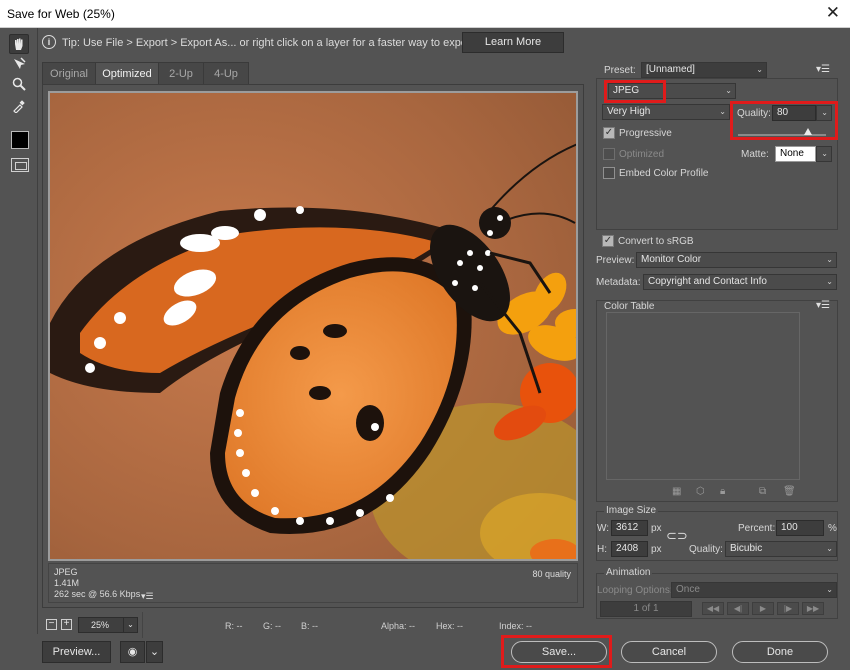  What do you see at coordinates (19, 84) in the screenshot?
I see `zoom-icon` at bounding box center [19, 84].